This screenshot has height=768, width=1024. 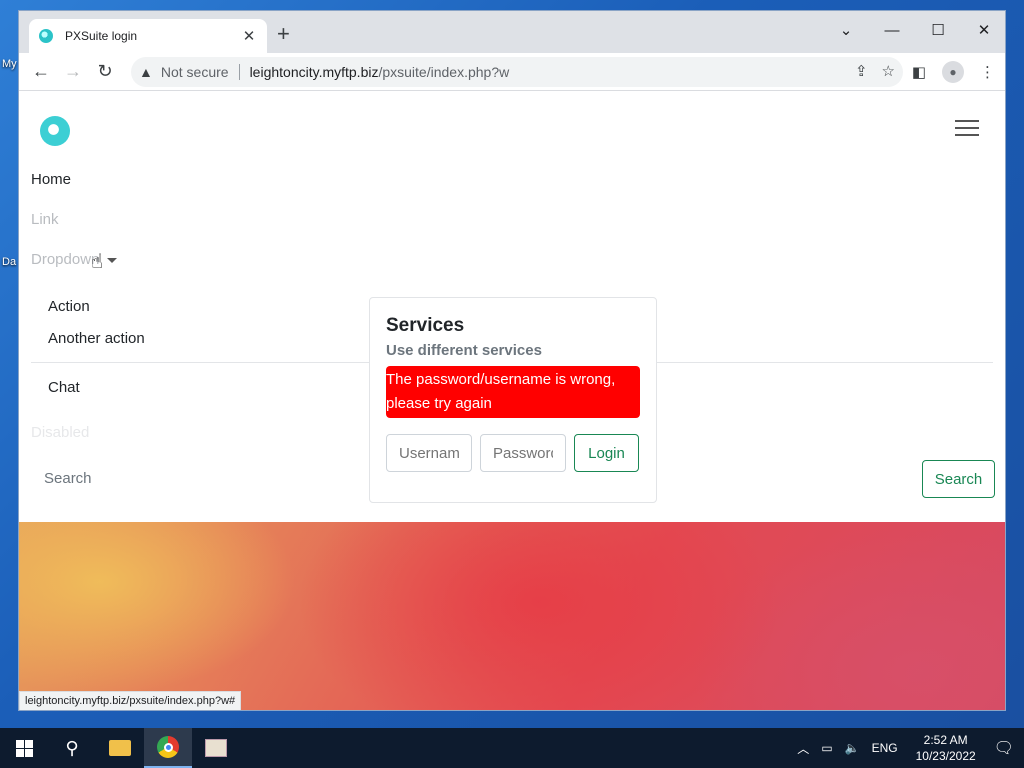 What do you see at coordinates (987, 72) in the screenshot?
I see `menu-kebab-icon: ⋮` at bounding box center [987, 72].